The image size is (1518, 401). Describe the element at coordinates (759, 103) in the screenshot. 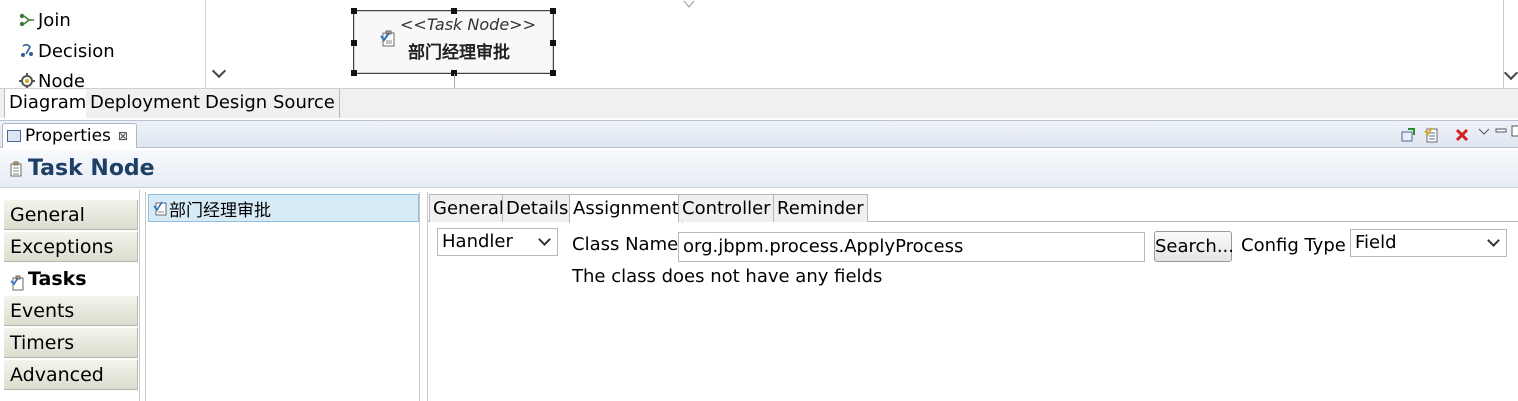

I see `editor-tab-bar: Diagram Deployment Design Source` at that location.